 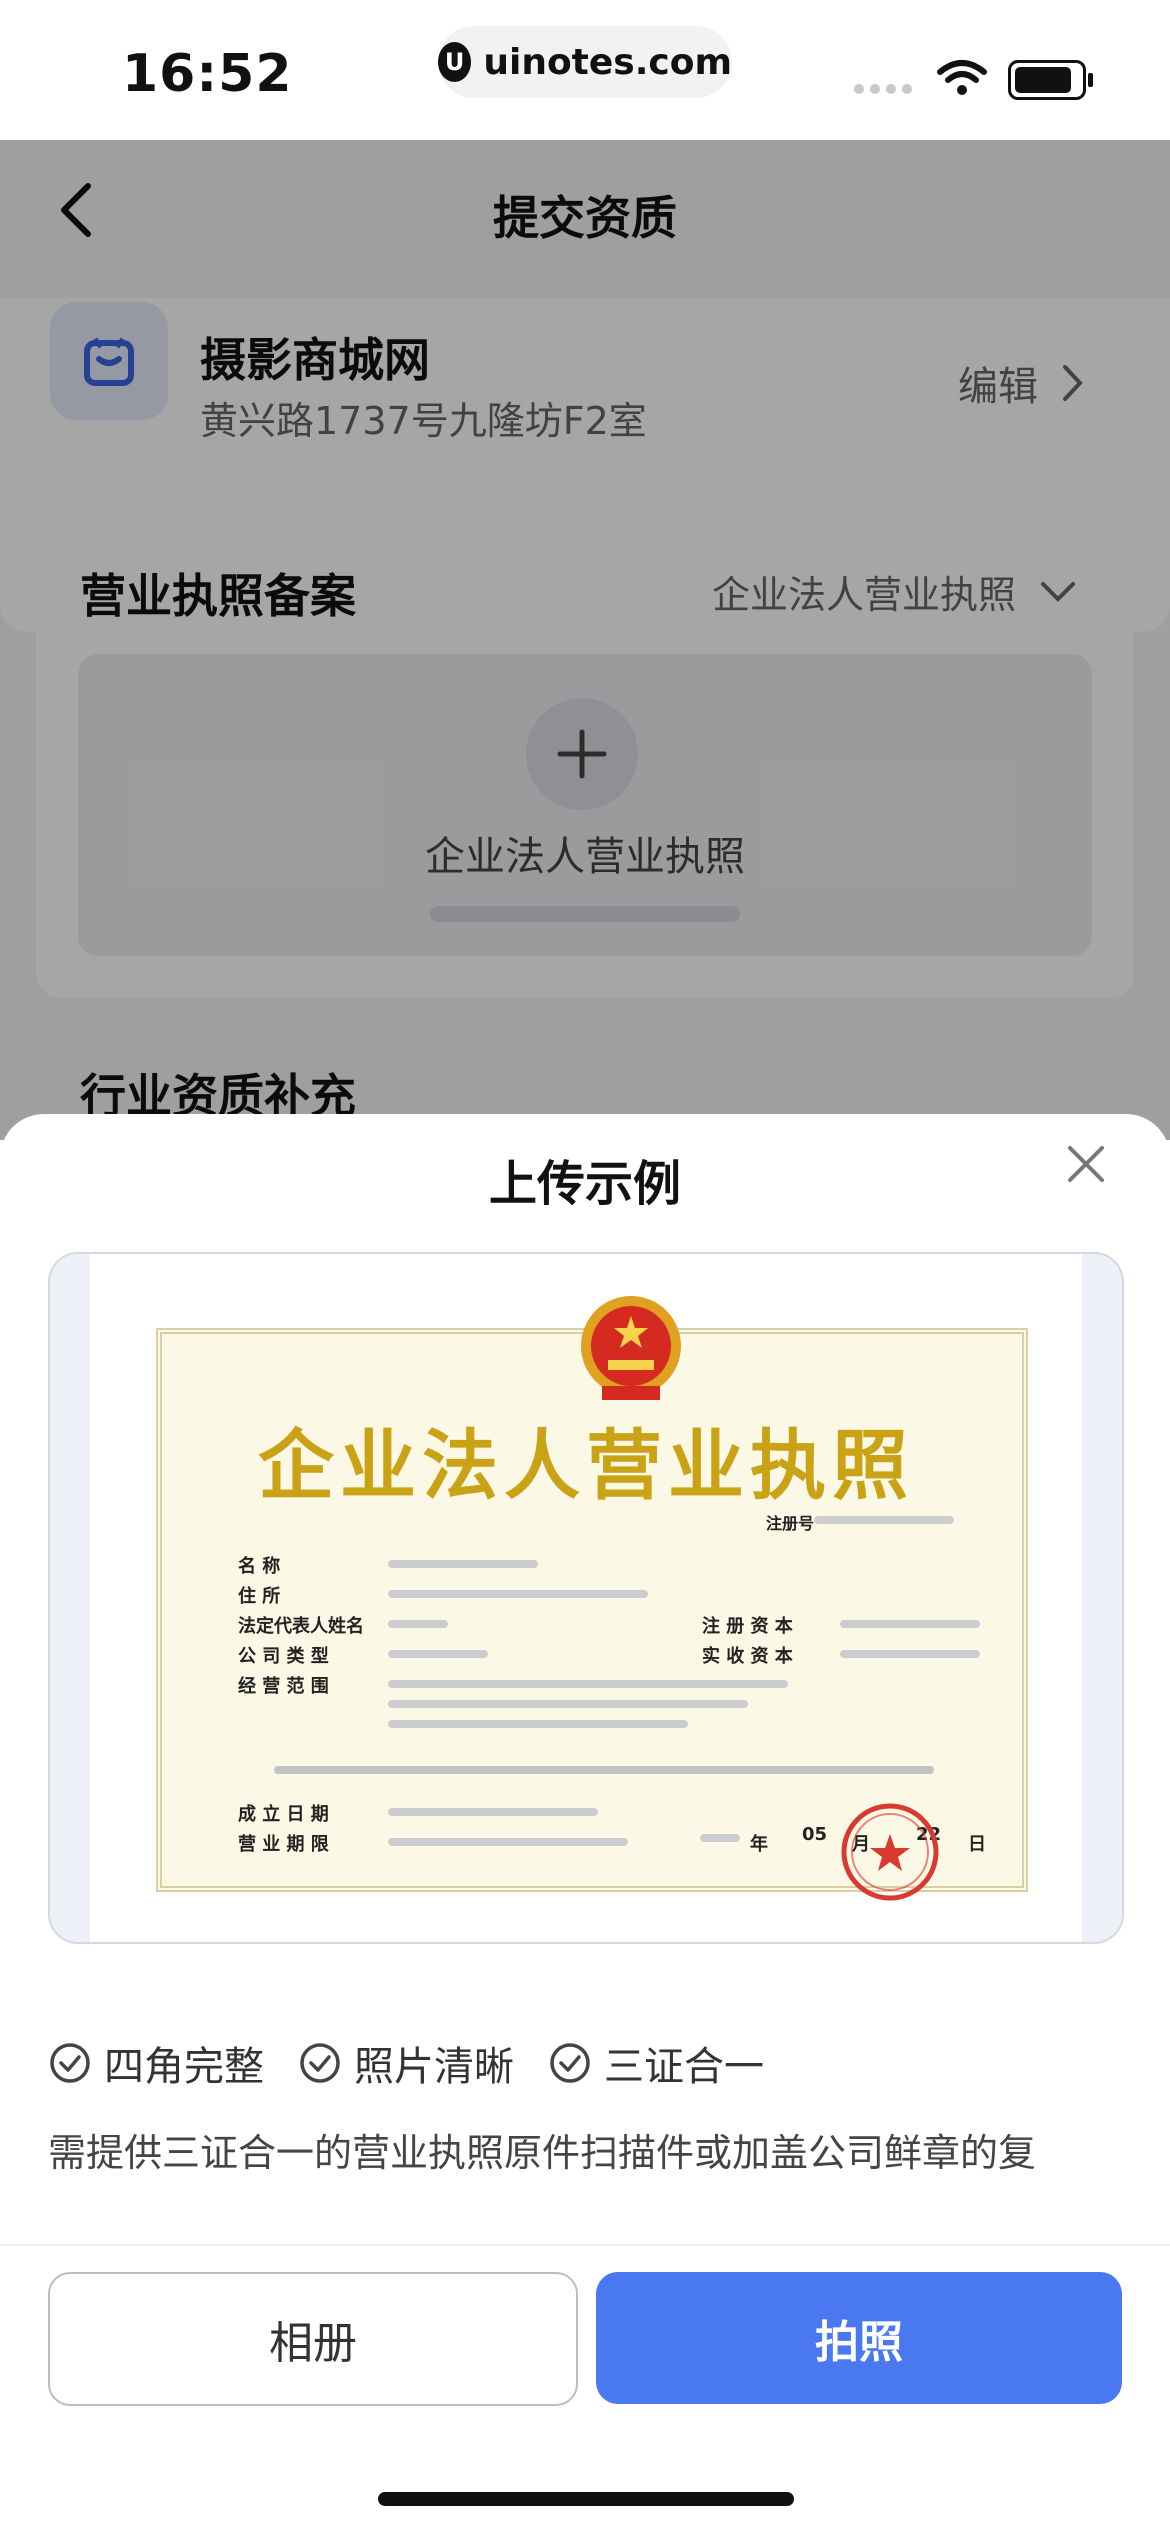 What do you see at coordinates (684, 2067) in the screenshot?
I see `tag-label: 三证合一` at bounding box center [684, 2067].